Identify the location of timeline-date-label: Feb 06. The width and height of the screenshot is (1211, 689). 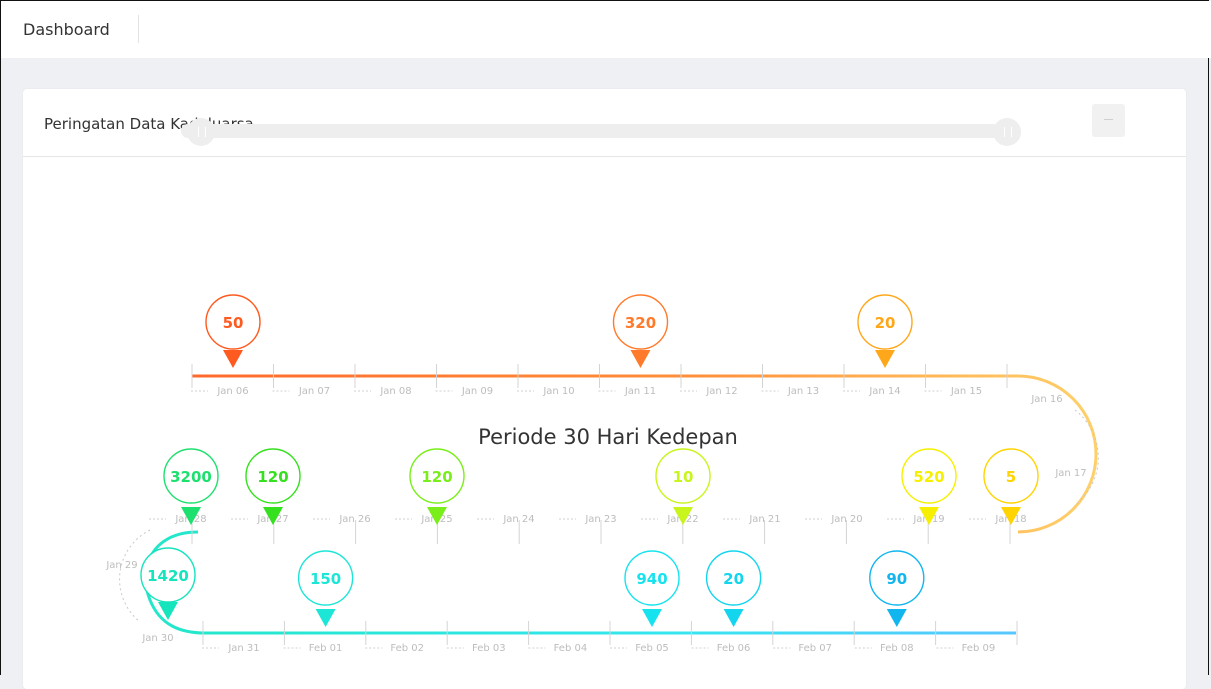
(734, 648).